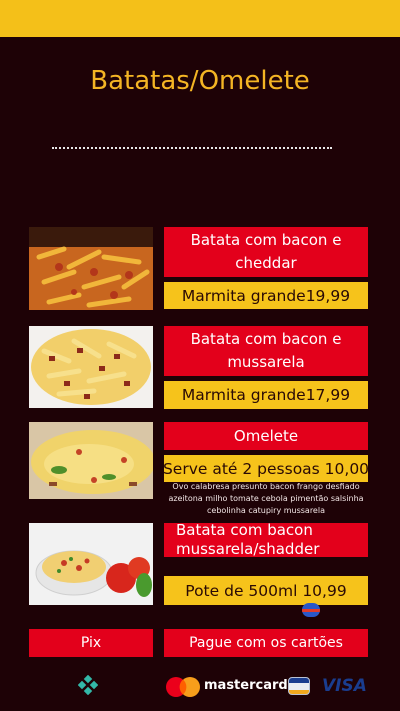 The width and height of the screenshot is (400, 711). What do you see at coordinates (311, 610) in the screenshot?
I see `card-badge-icon` at bounding box center [311, 610].